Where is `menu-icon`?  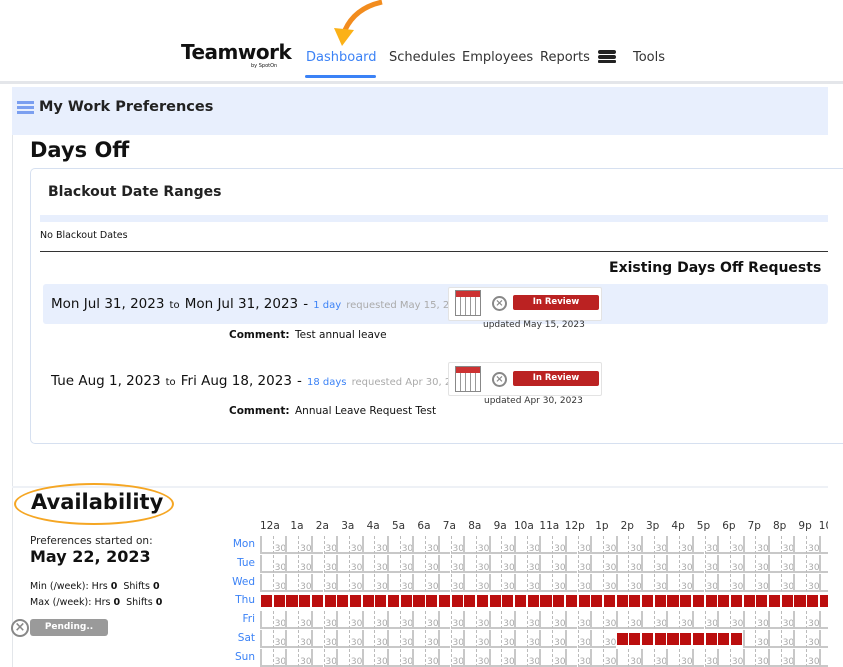 menu-icon is located at coordinates (25, 108).